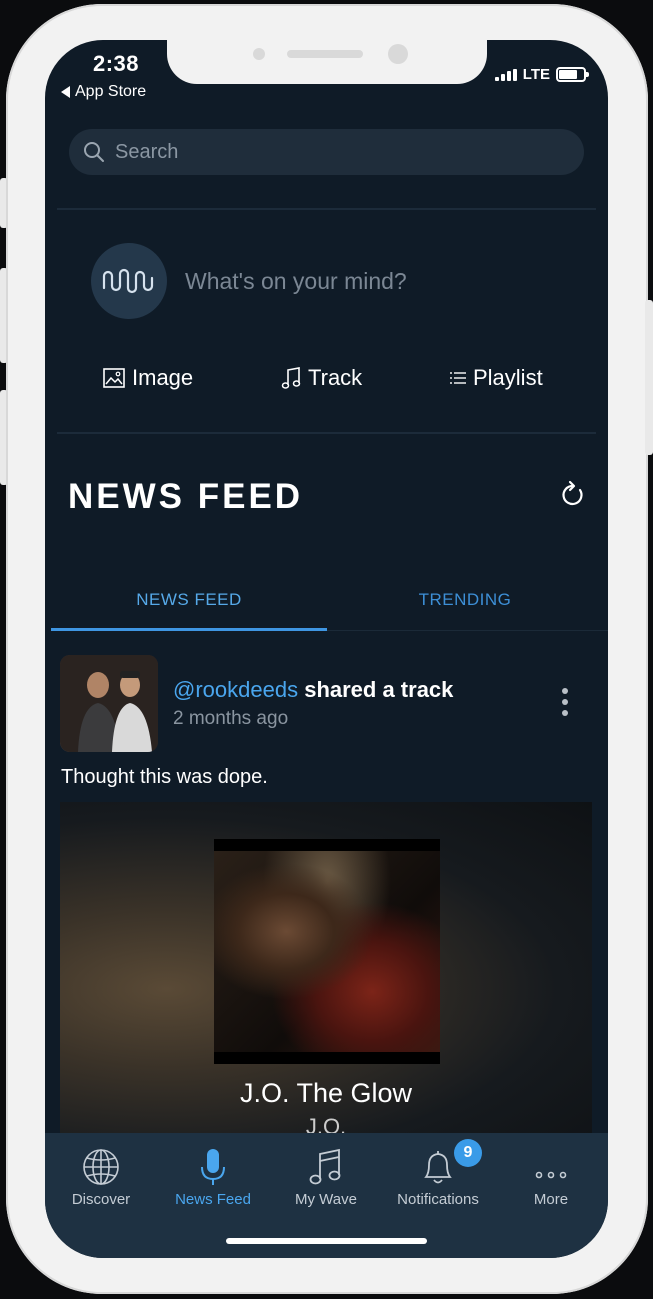  Describe the element at coordinates (163, 377) in the screenshot. I see `attach-image-label: Image` at that location.